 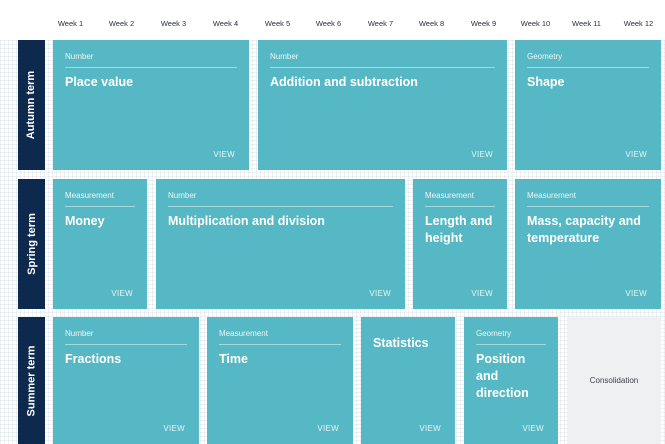 What do you see at coordinates (246, 221) in the screenshot?
I see `block-title: Multiplication and division` at bounding box center [246, 221].